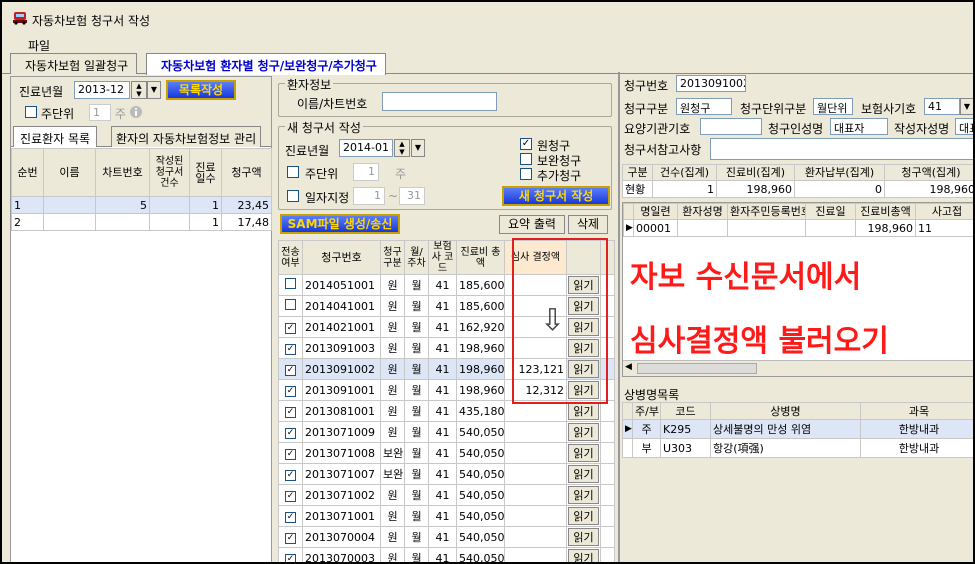 This screenshot has width=975, height=564. I want to click on claim-no-field: 2013091002, so click(711, 83).